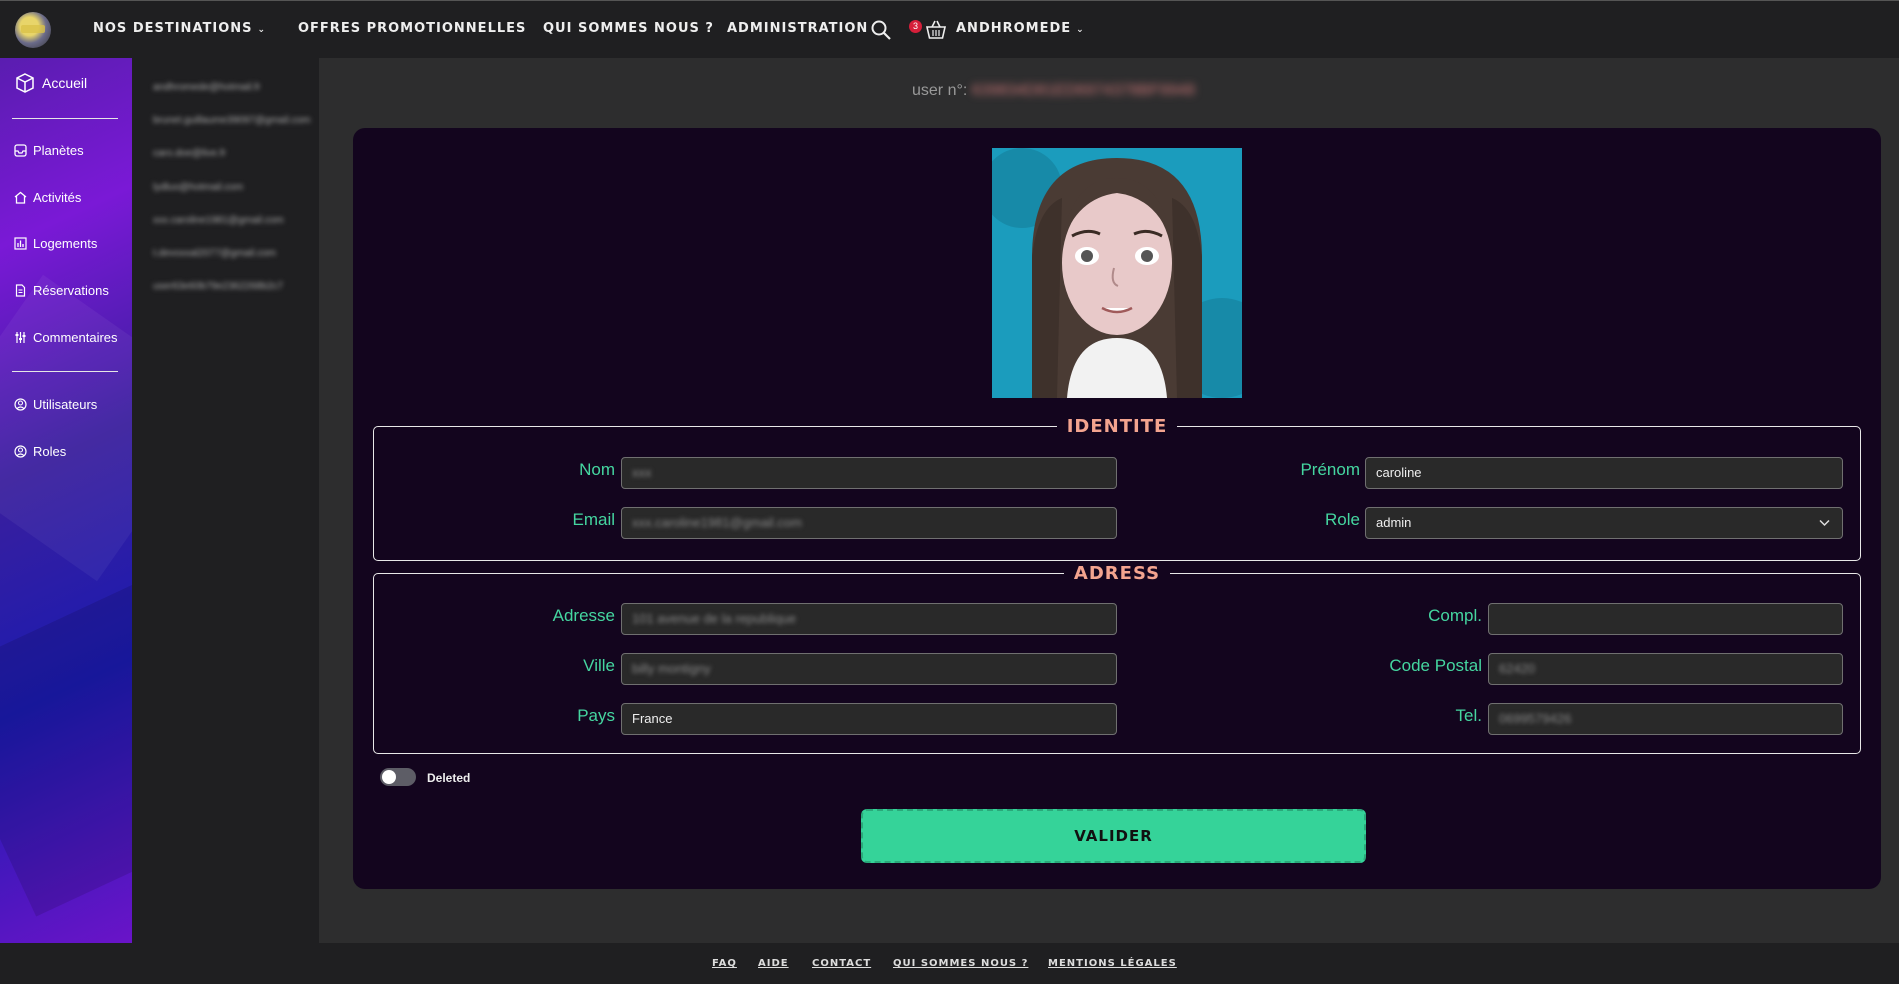  What do you see at coordinates (940, 90) in the screenshot?
I see `user-number-label: user n°:` at bounding box center [940, 90].